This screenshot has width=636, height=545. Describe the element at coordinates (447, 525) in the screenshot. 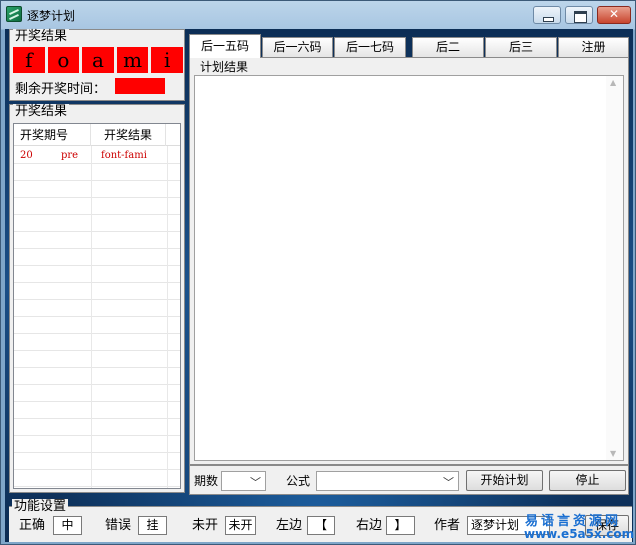

I see `author-label: 作者` at that location.